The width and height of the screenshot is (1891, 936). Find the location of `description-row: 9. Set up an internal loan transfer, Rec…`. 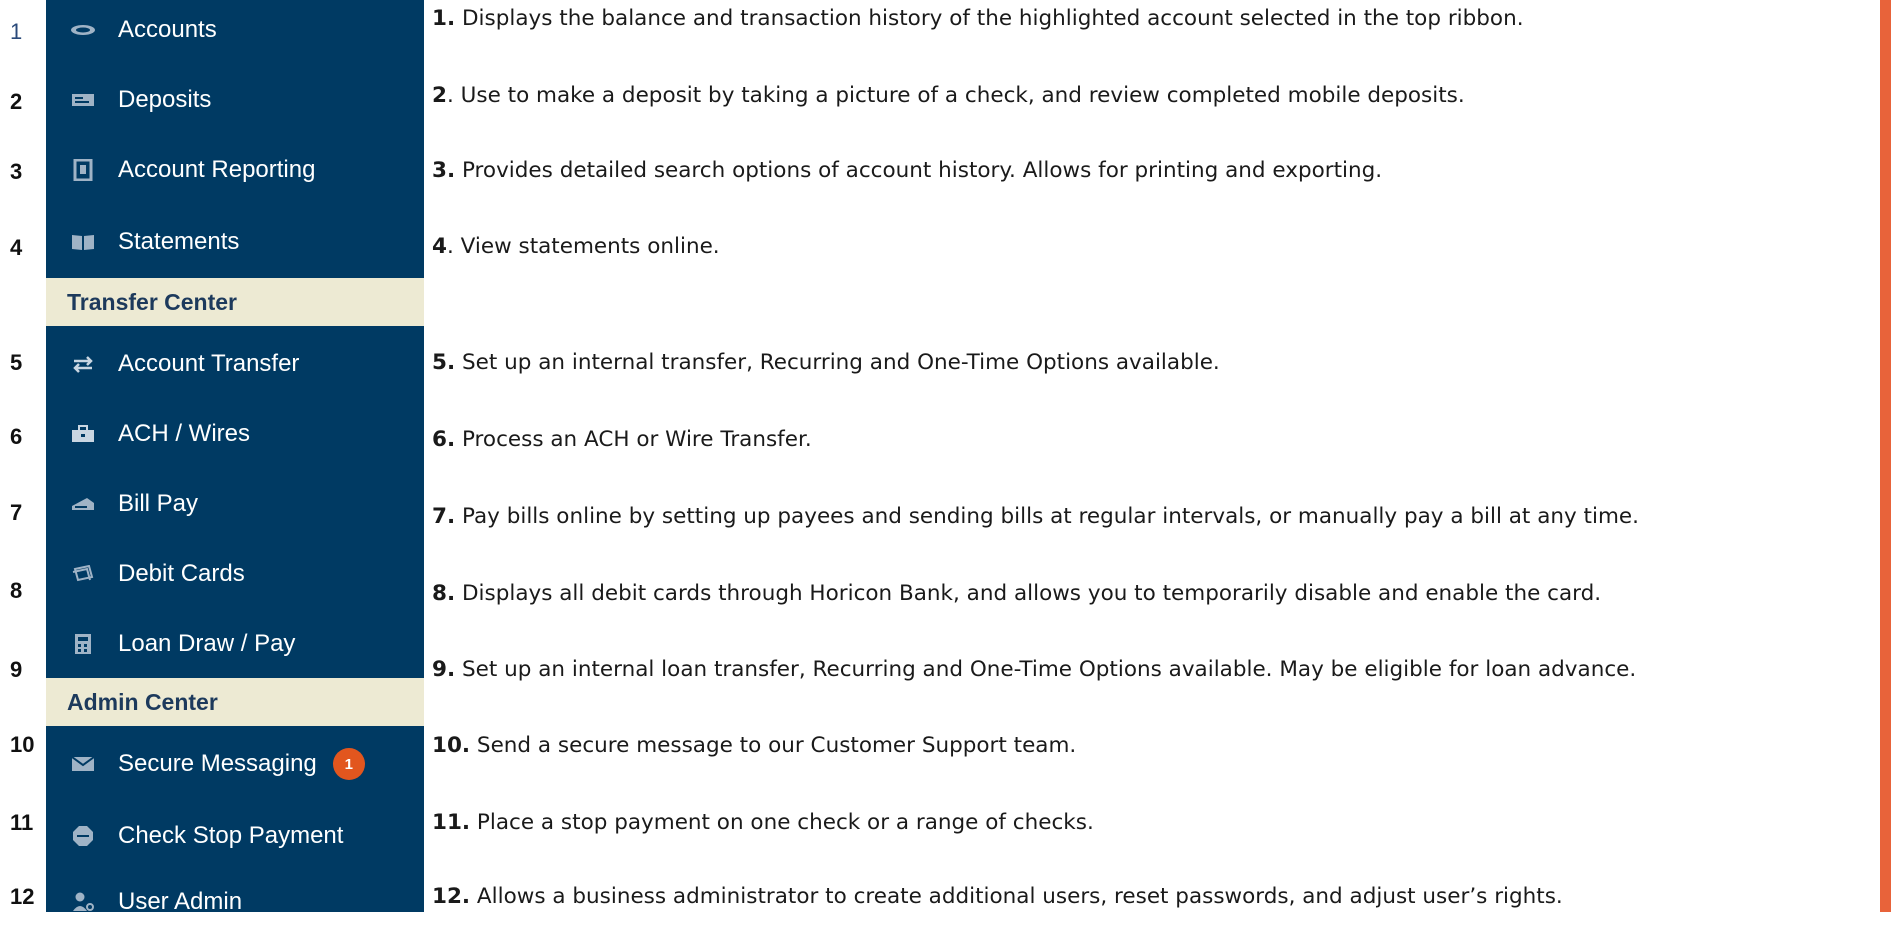

description-row: 9. Set up an internal loan transfer, Rec… is located at coordinates (1034, 670).